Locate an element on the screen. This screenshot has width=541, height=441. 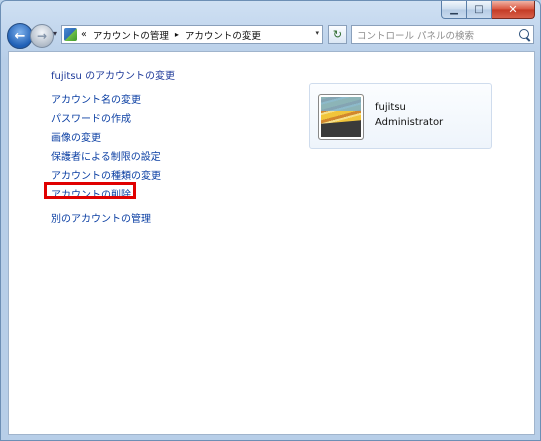
link-parental-controls: 保護者による制限の設定 is located at coordinates (106, 155).